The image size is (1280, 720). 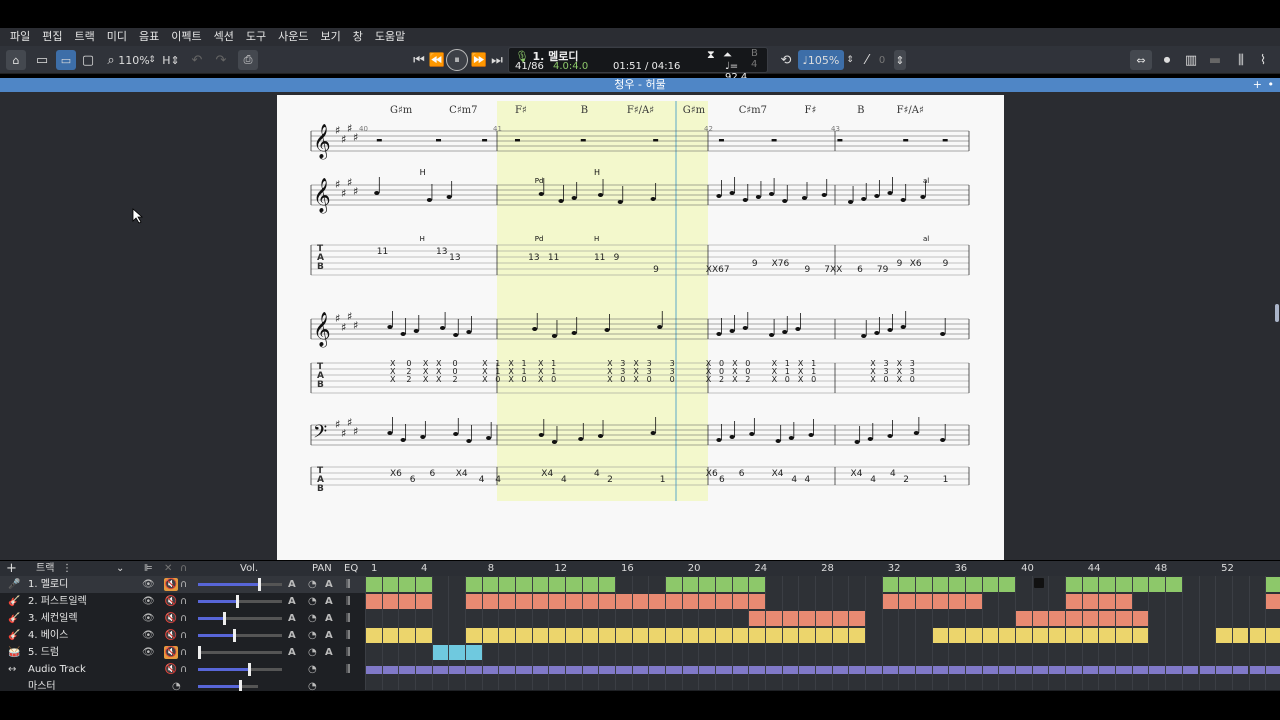 I want to click on chevron-down-icon: ⌄, so click(x=120, y=568).